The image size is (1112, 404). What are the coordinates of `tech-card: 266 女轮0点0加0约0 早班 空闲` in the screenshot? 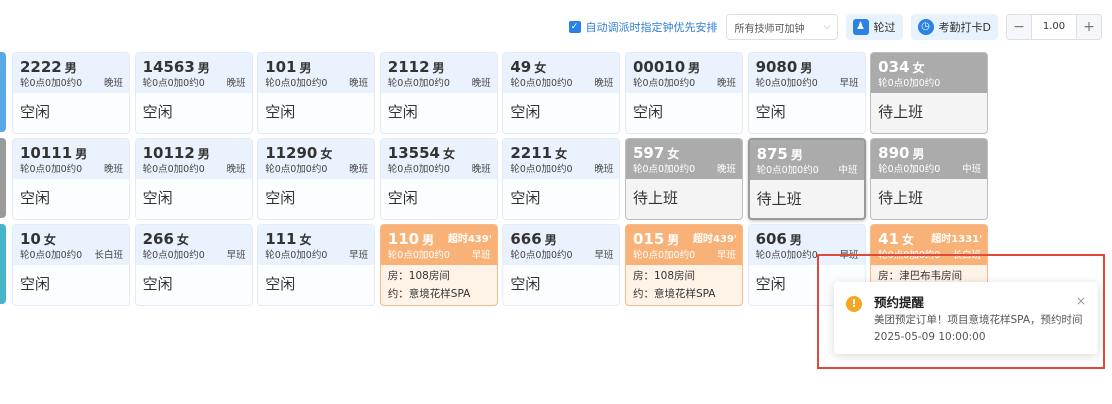 It's located at (193, 265).